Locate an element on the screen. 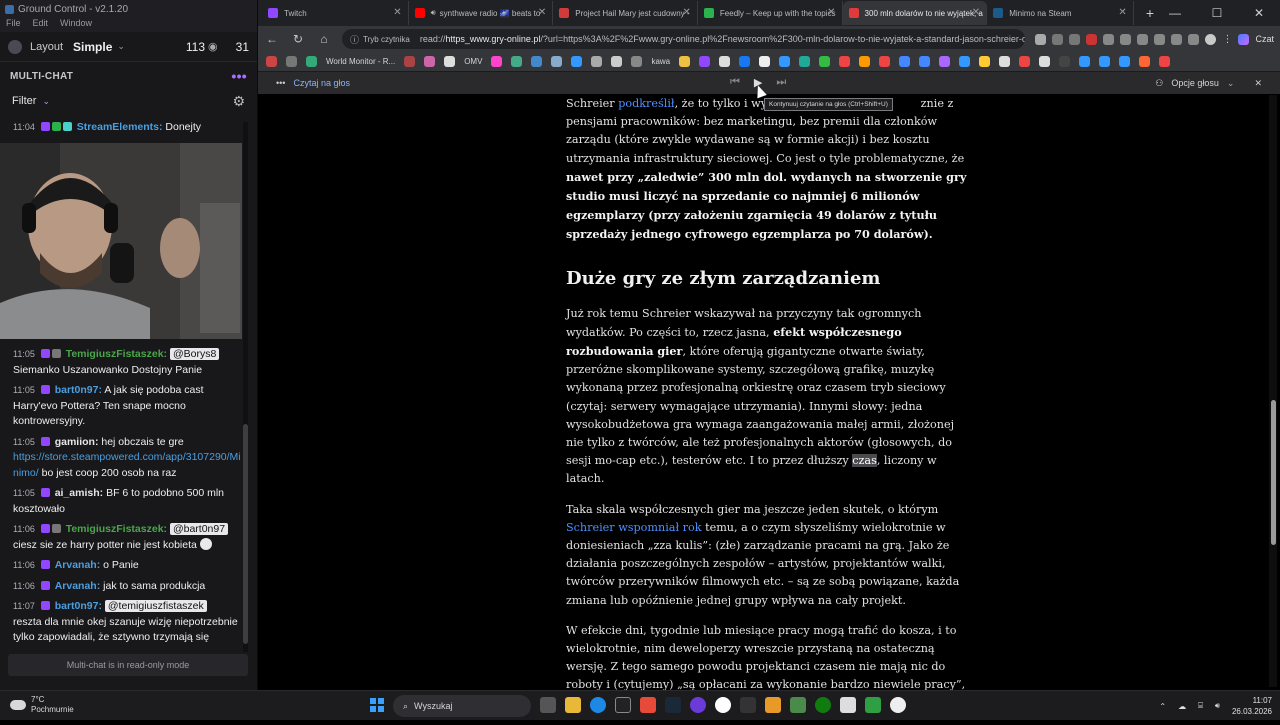 The width and height of the screenshot is (1280, 725). bookmark-kawa: kawa is located at coordinates (660, 61).